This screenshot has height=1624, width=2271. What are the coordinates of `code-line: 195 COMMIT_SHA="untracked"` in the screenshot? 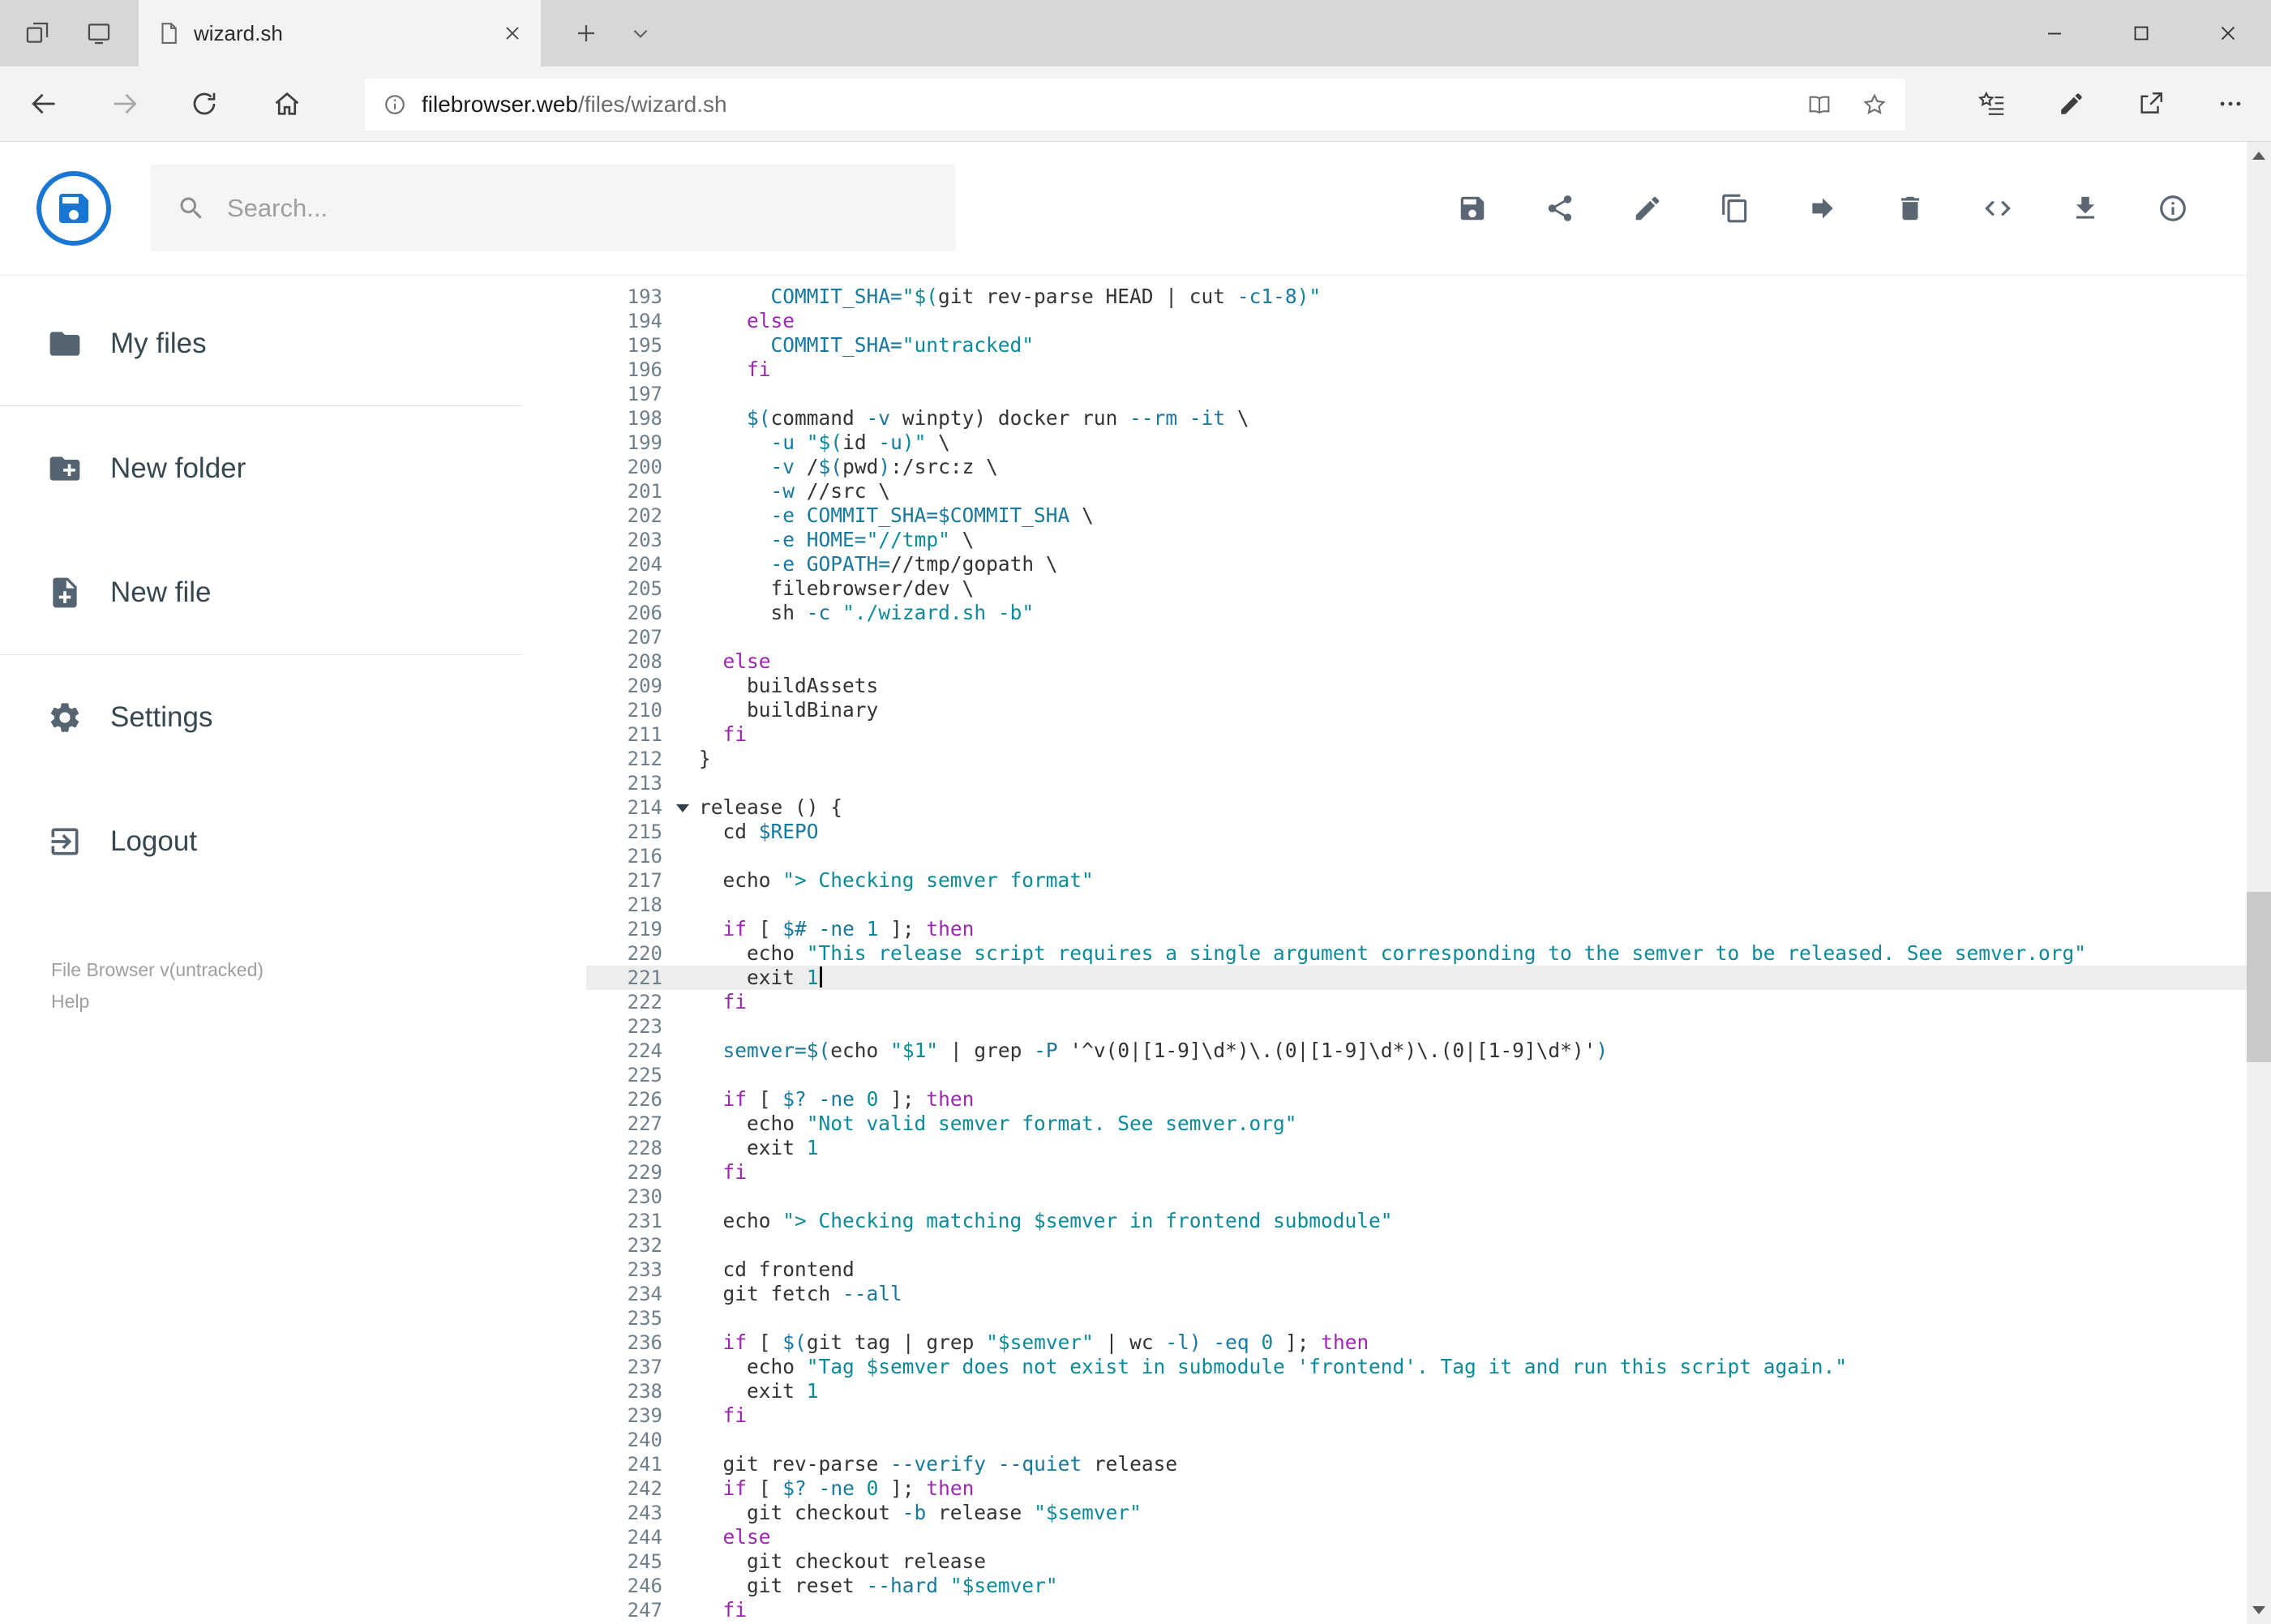 It's located at (1417, 346).